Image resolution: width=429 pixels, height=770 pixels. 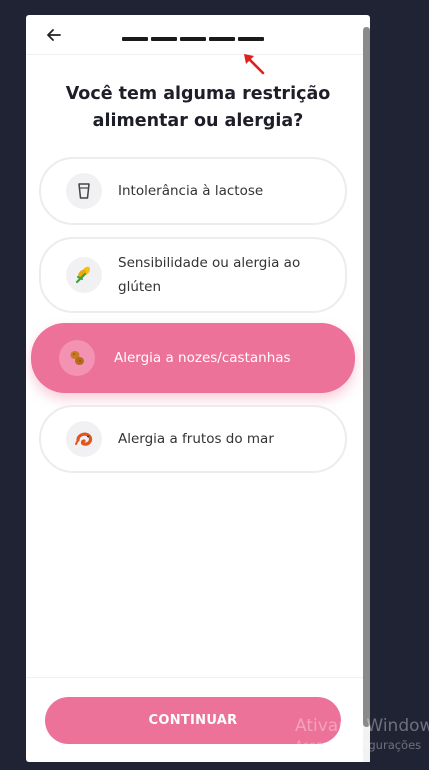 I want to click on option-label: Alergia a frutos do mar, so click(x=196, y=439).